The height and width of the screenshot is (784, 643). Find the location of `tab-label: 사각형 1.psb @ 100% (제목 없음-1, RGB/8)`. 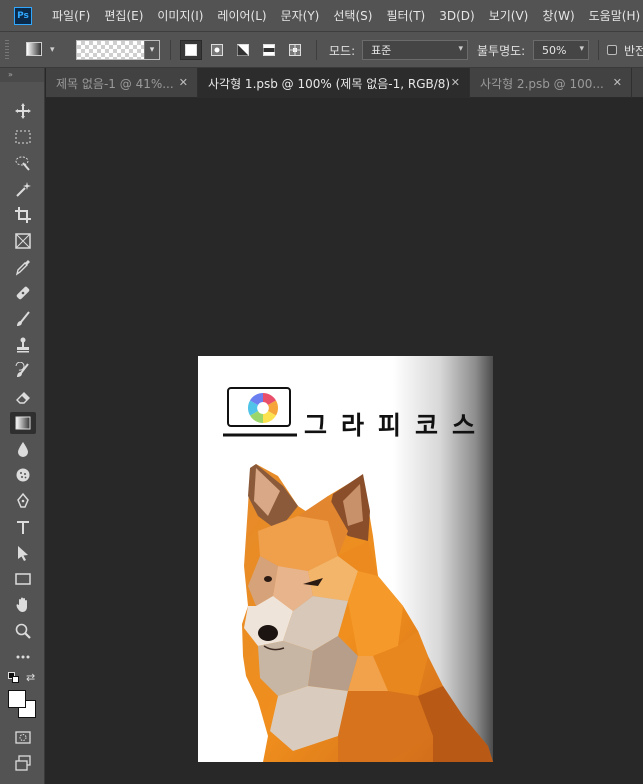

tab-label: 사각형 1.psb @ 100% (제목 없음-1, RGB/8) is located at coordinates (329, 83).